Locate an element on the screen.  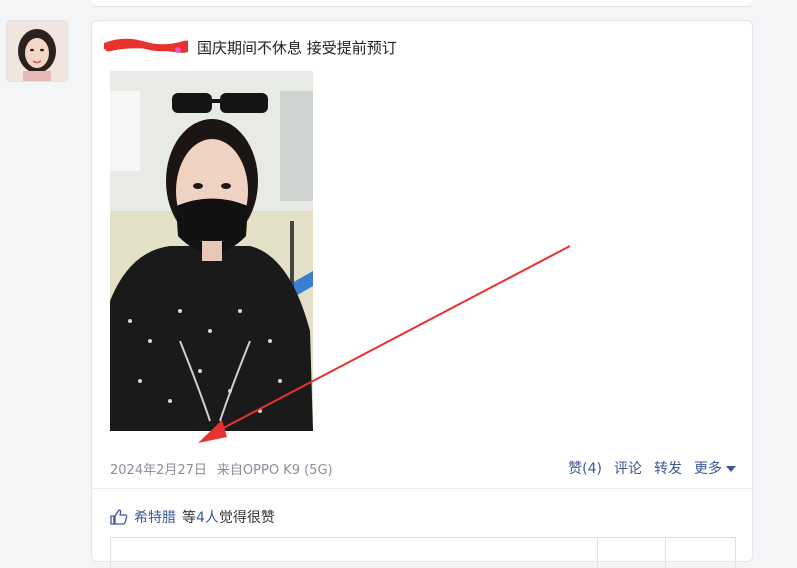
avatar-photo is located at coordinates (37, 51).